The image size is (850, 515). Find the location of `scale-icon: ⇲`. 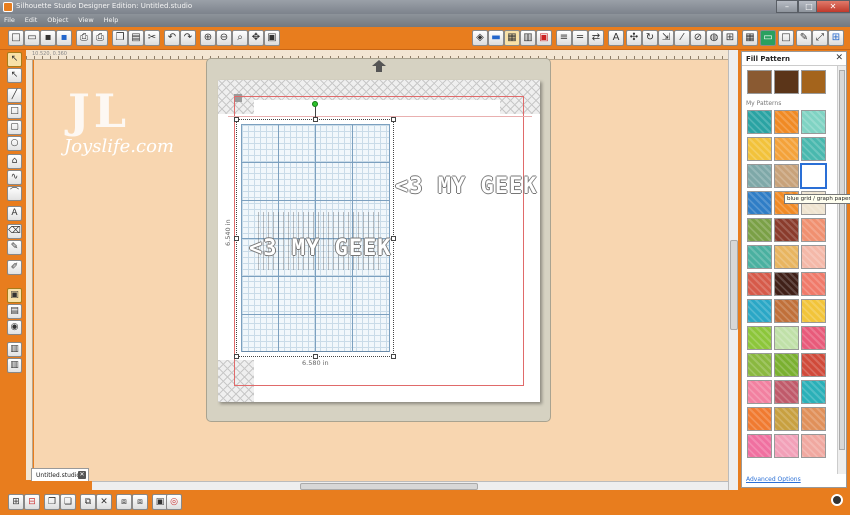

scale-icon: ⇲ is located at coordinates (666, 38).